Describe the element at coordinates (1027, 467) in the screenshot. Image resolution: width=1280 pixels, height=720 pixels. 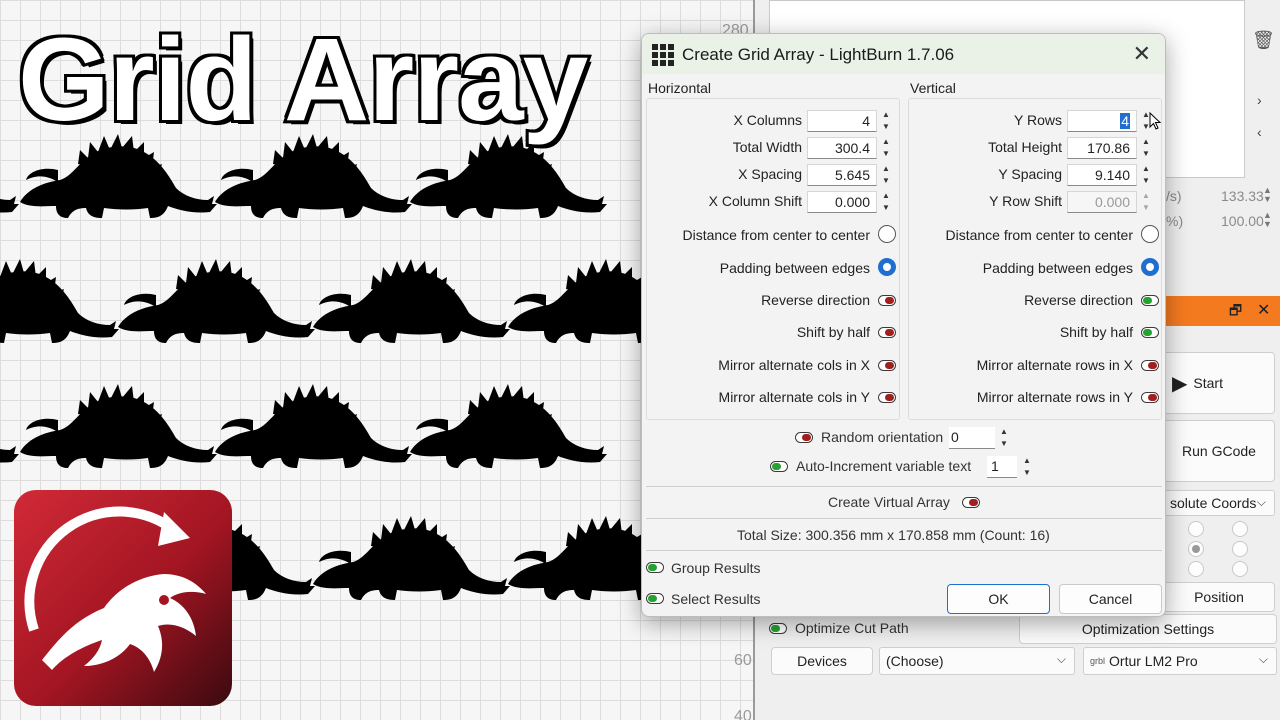
I see `auto-increment-spinner: ▲ ▼` at that location.